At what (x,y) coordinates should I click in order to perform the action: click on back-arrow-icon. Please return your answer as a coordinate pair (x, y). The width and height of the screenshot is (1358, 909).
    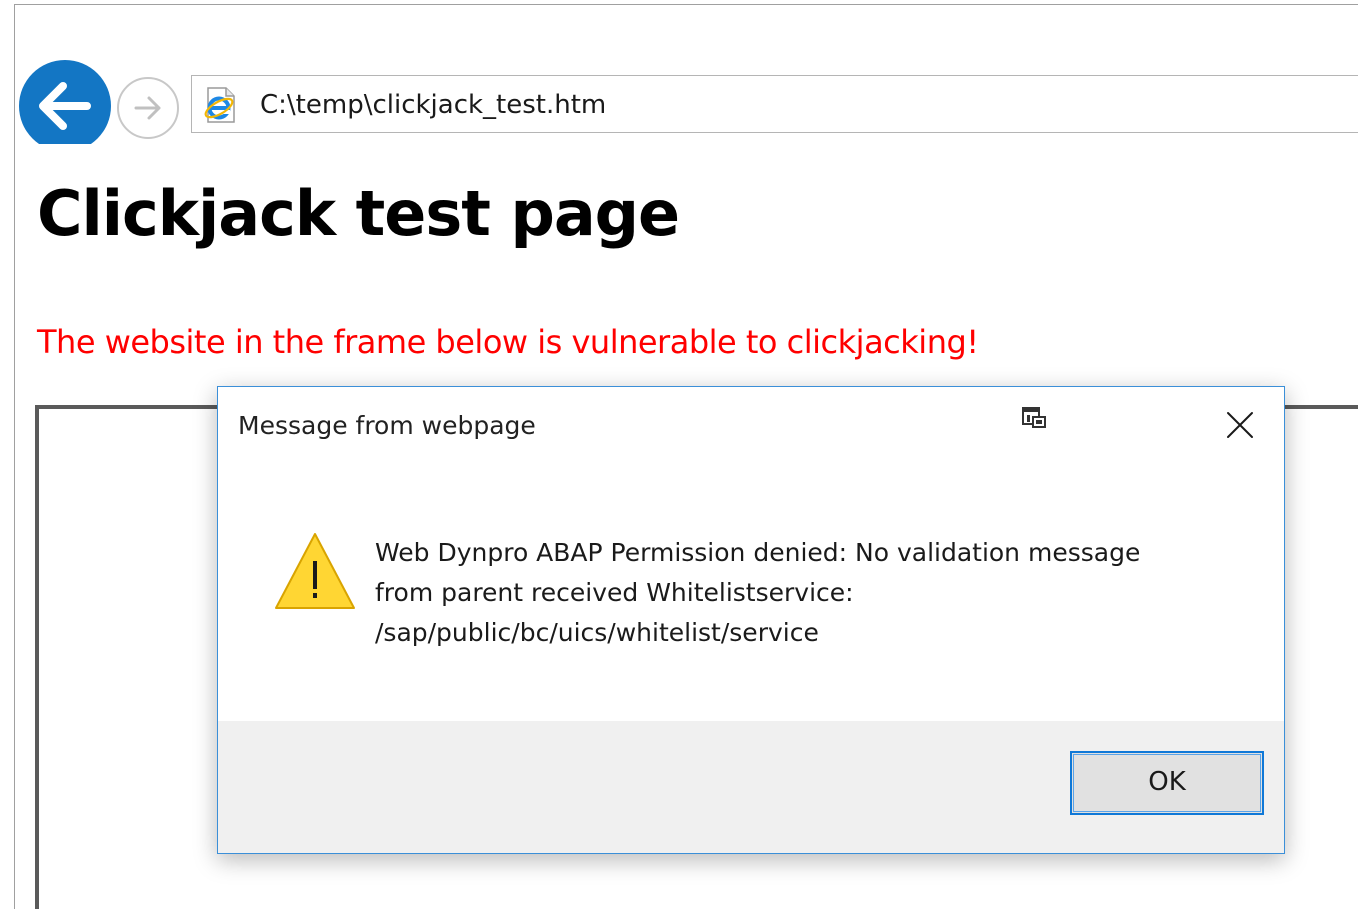
    Looking at the image, I should click on (65, 106).